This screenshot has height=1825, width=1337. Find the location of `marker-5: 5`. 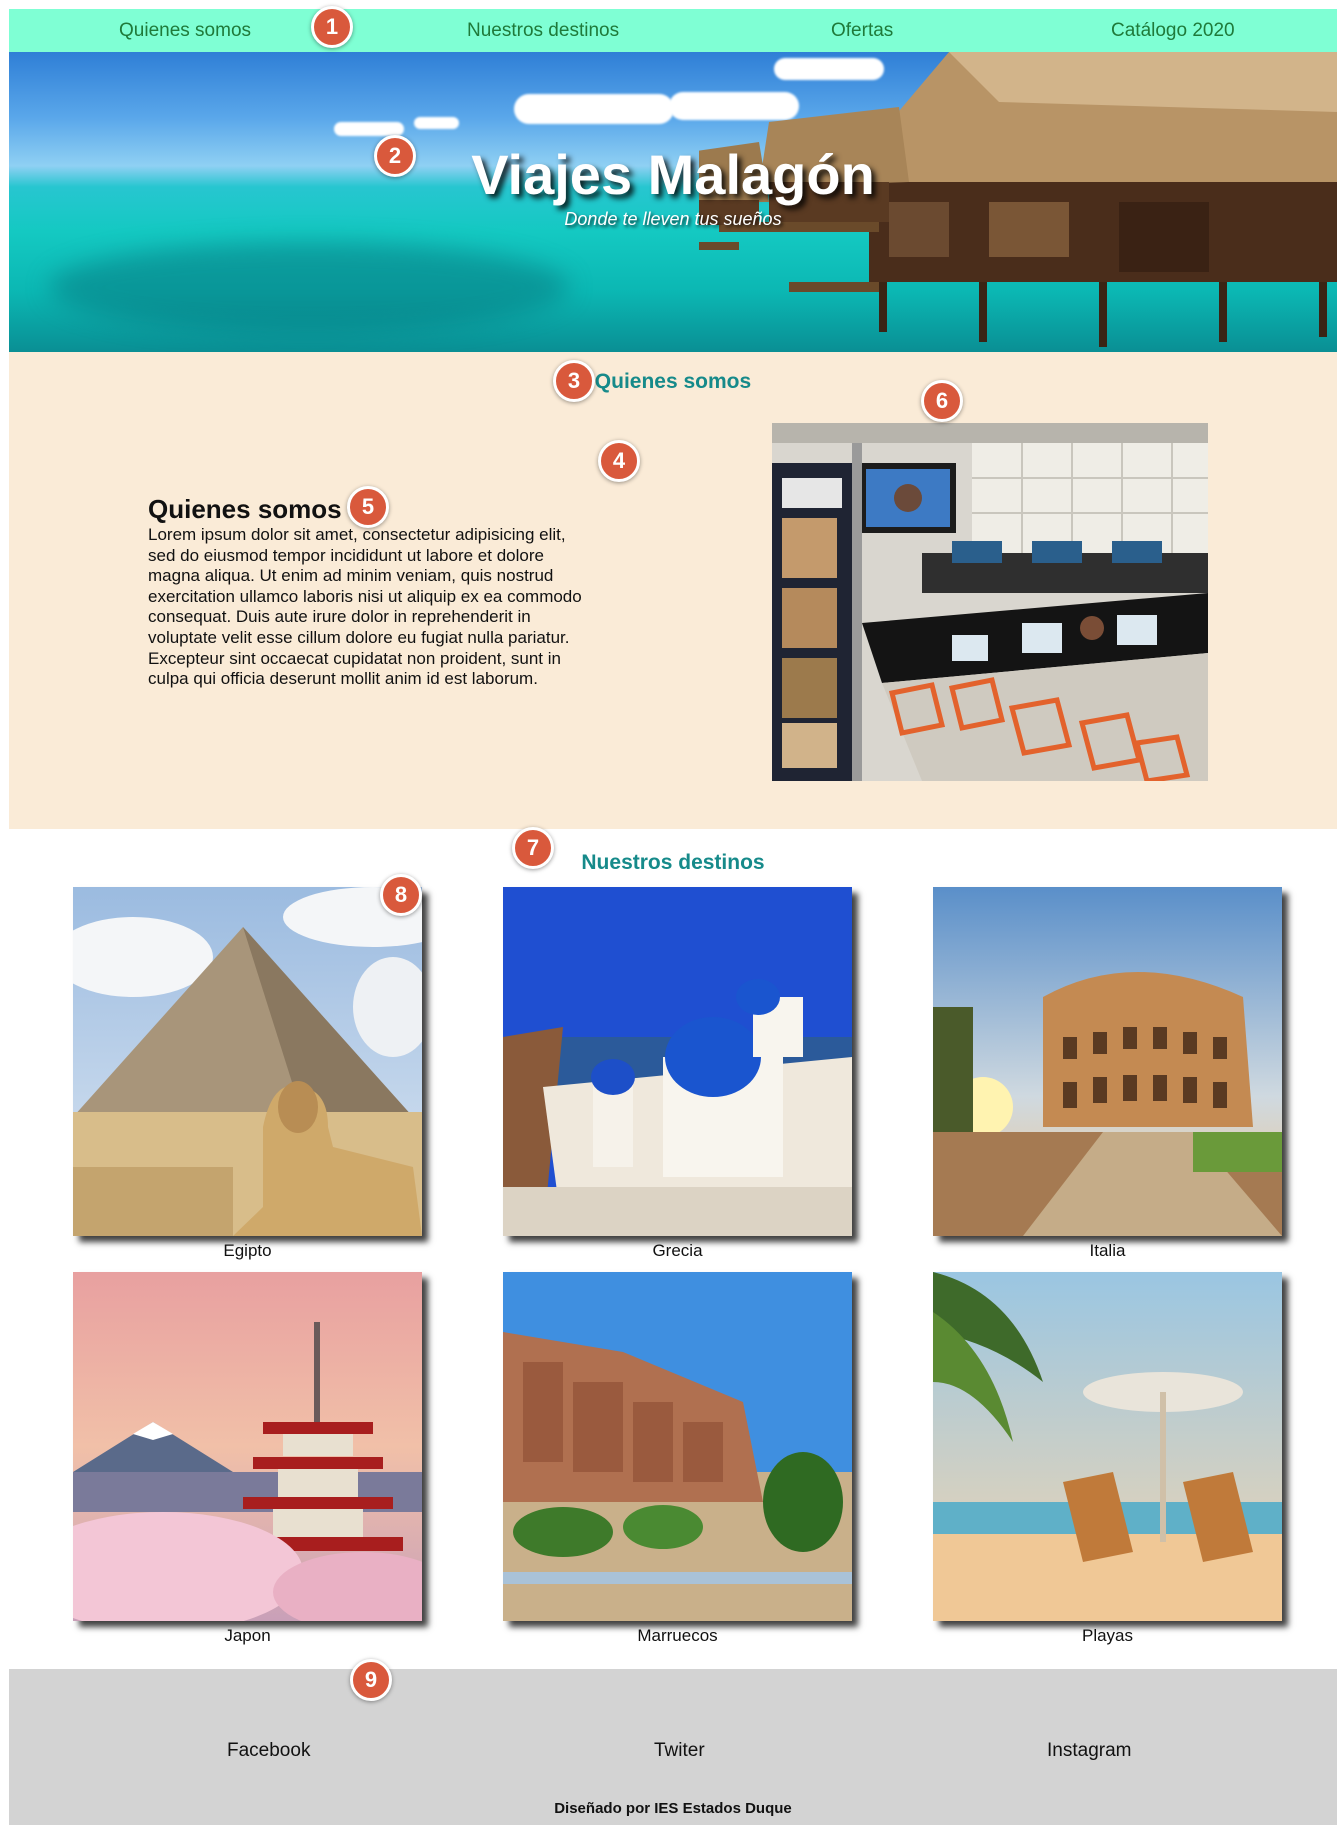

marker-5: 5 is located at coordinates (368, 507).